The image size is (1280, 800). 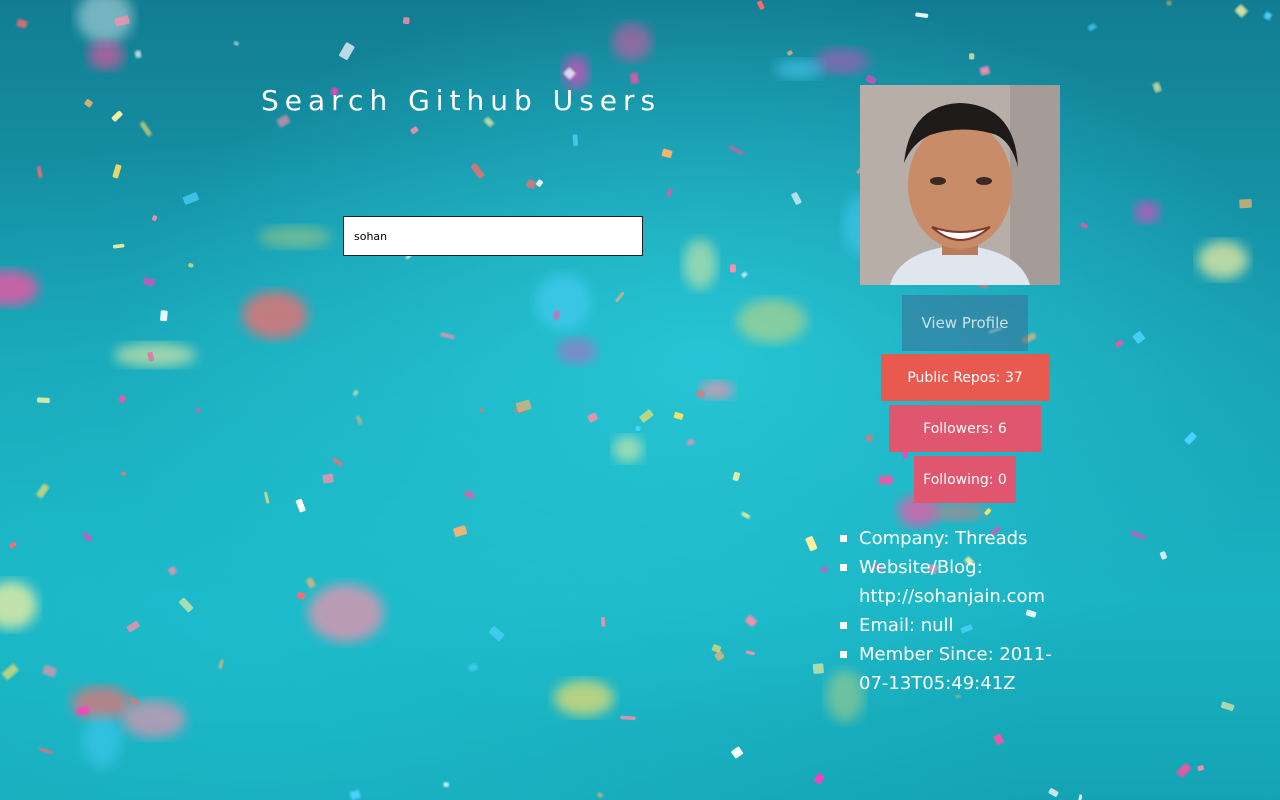 I want to click on detail-website: Website/Blog: http://sohanjain.com, so click(x=960, y=582).